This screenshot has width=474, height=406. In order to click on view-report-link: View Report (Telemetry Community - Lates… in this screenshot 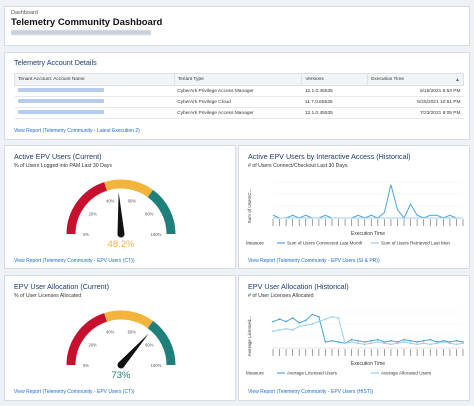, I will do `click(77, 131)`.